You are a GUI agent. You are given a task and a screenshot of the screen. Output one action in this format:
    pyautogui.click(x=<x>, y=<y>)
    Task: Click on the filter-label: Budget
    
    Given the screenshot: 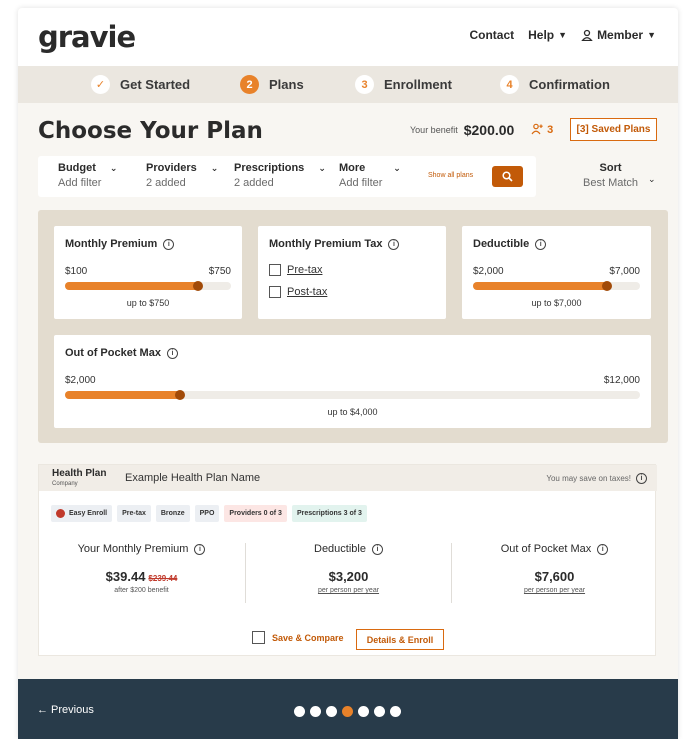 What is the action you would take?
    pyautogui.click(x=77, y=168)
    